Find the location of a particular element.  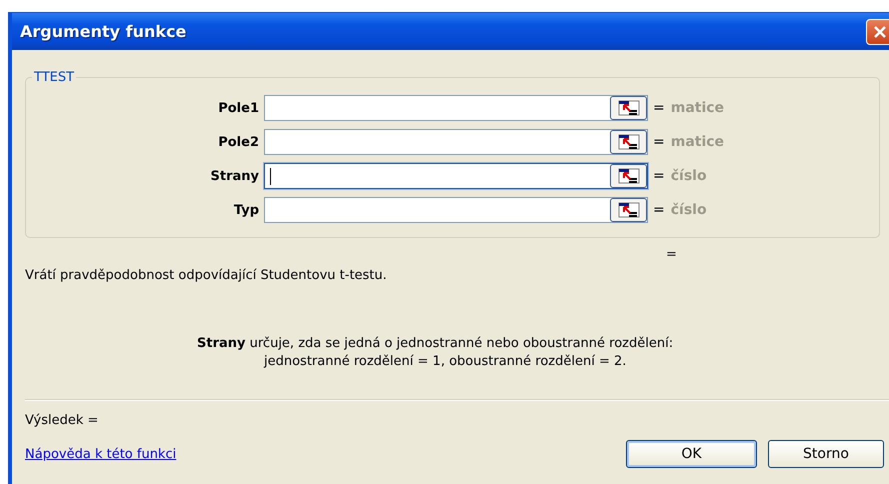

close-icon is located at coordinates (880, 31).